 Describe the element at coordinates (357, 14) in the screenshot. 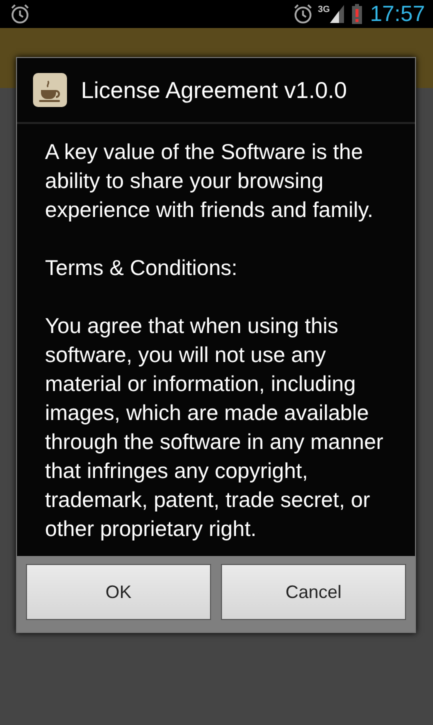

I see `battery-icon` at that location.